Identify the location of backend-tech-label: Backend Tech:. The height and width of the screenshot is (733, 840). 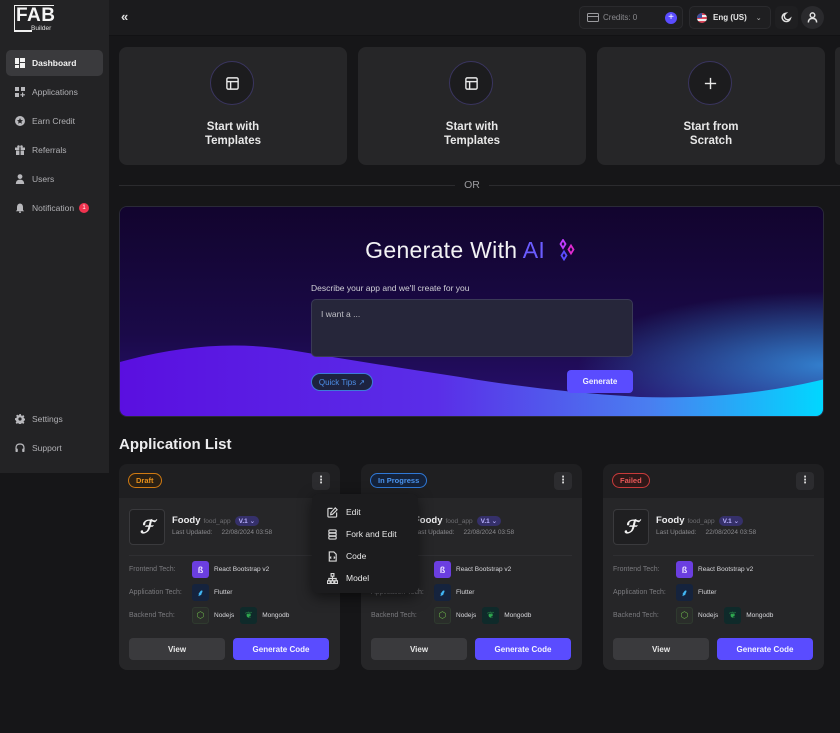
(152, 615).